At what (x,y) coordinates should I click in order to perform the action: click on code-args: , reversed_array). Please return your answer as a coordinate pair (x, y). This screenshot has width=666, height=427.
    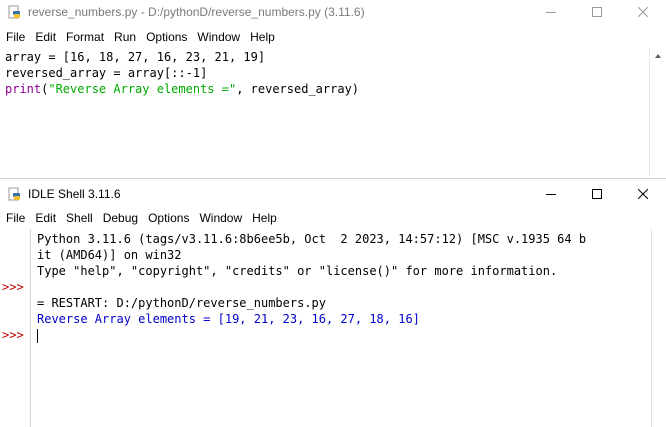
    Looking at the image, I should click on (298, 89).